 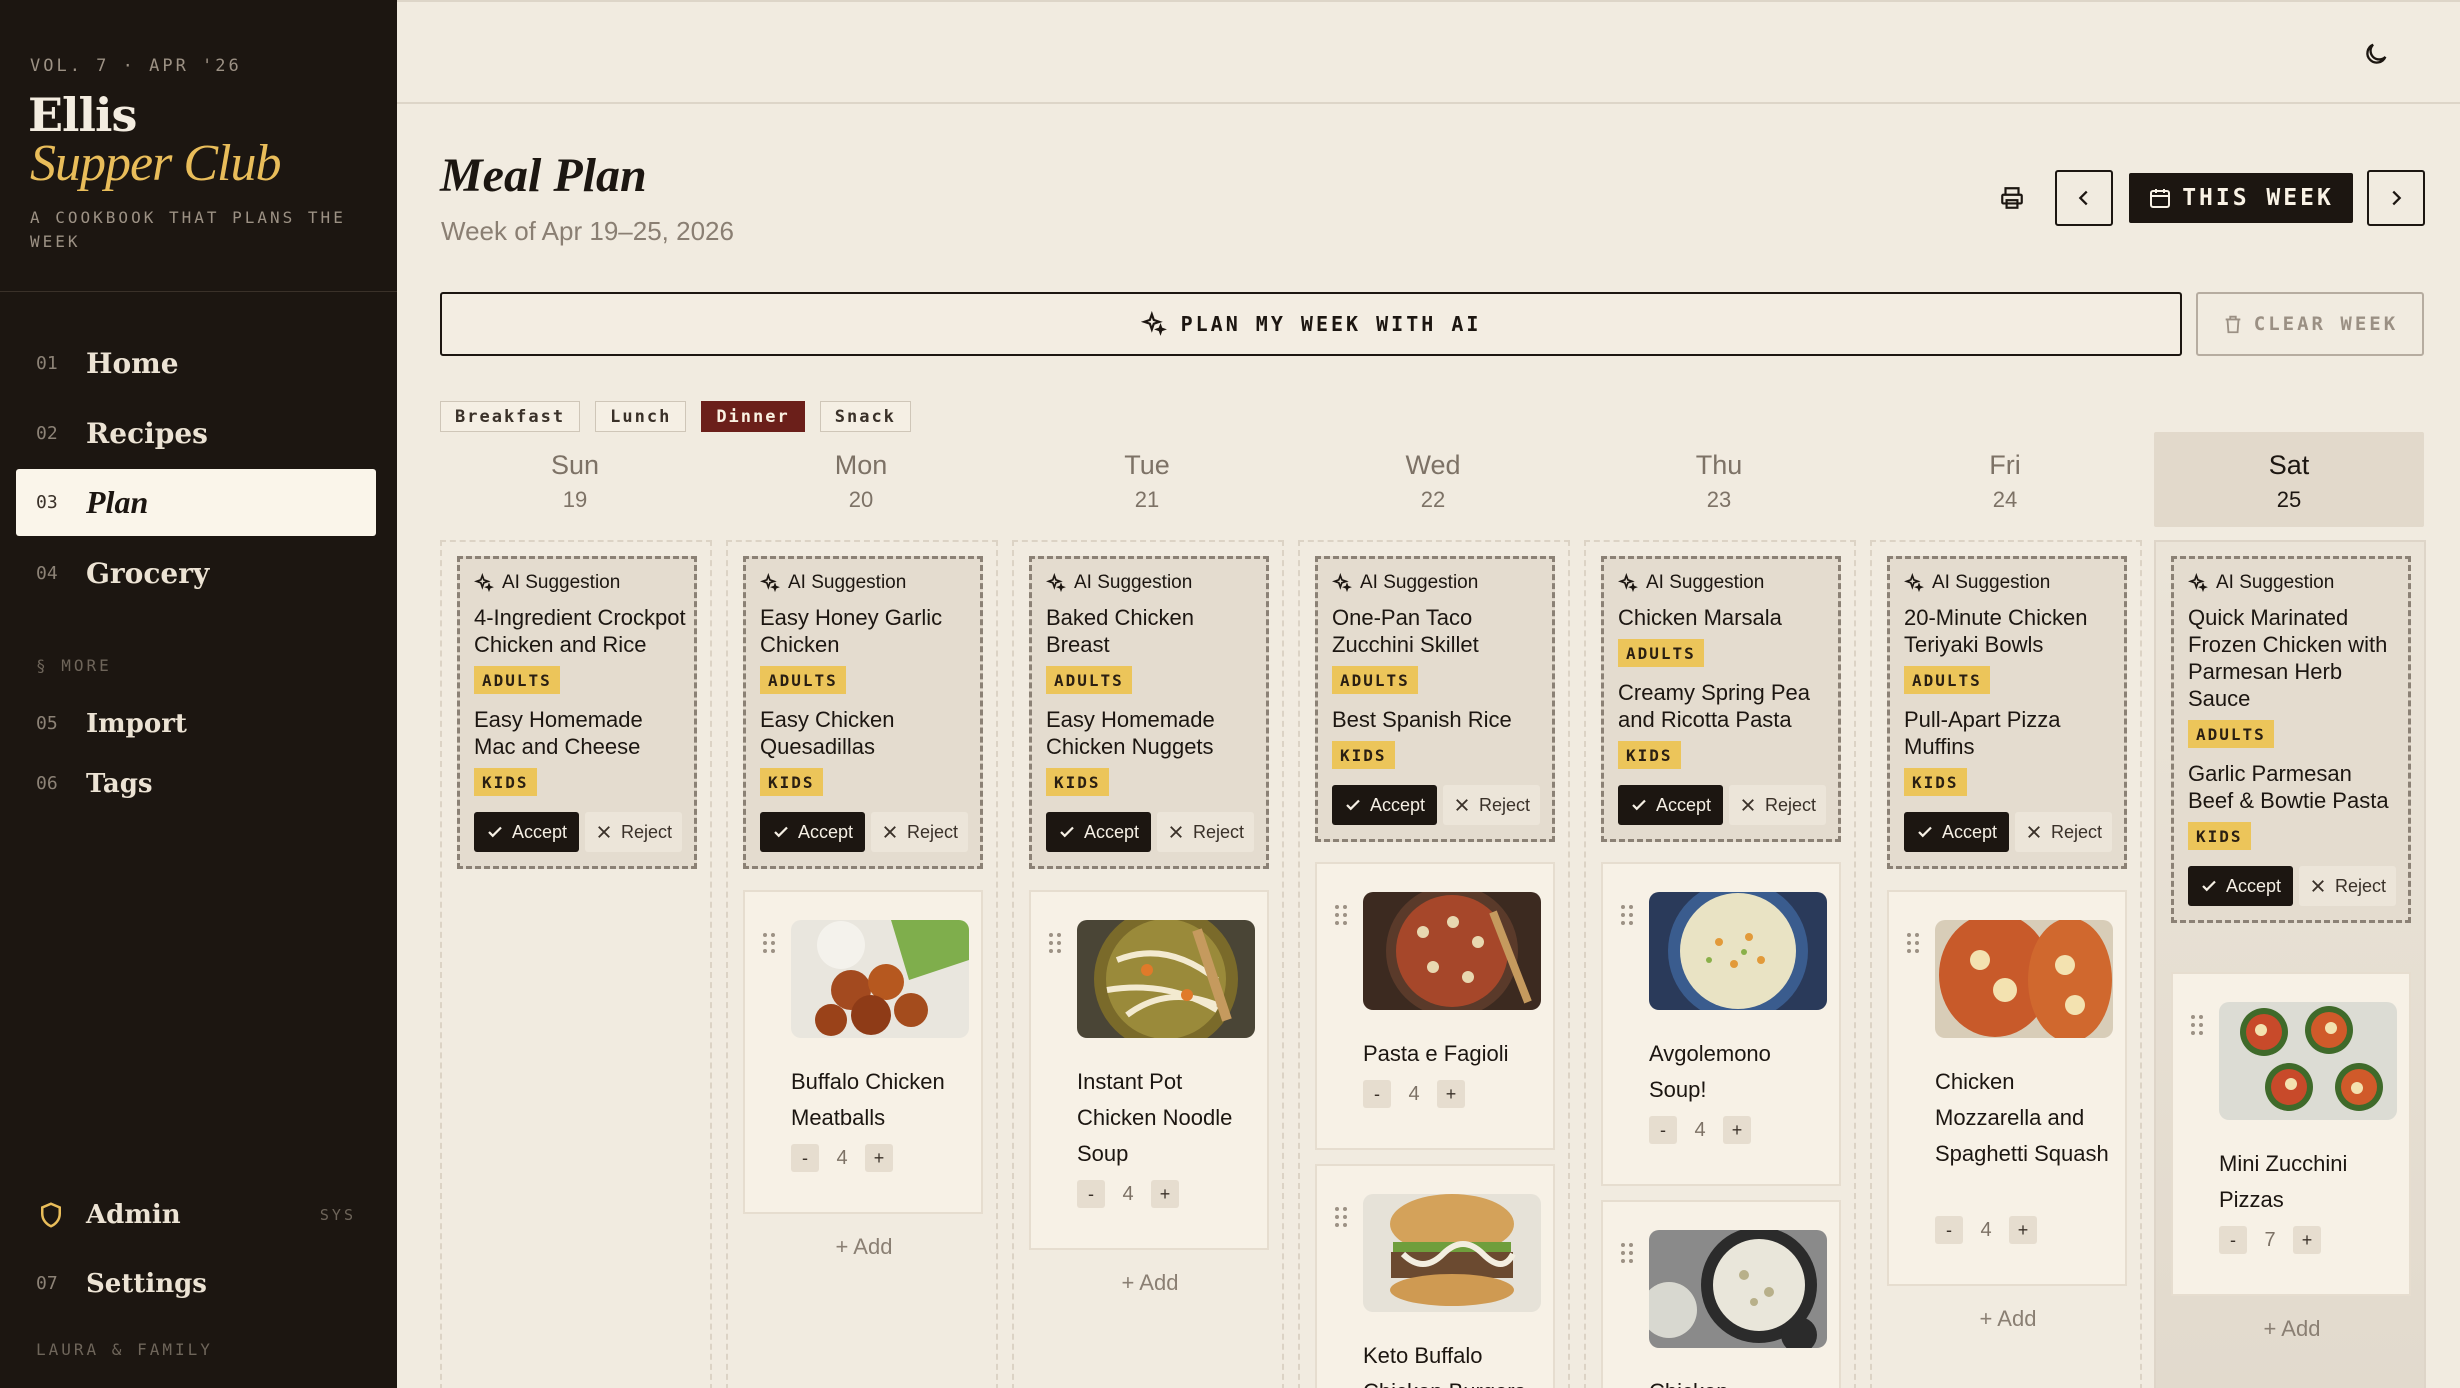 I want to click on meal-name: Instant Pot Chicken Noodle Soup, so click(x=1155, y=1117).